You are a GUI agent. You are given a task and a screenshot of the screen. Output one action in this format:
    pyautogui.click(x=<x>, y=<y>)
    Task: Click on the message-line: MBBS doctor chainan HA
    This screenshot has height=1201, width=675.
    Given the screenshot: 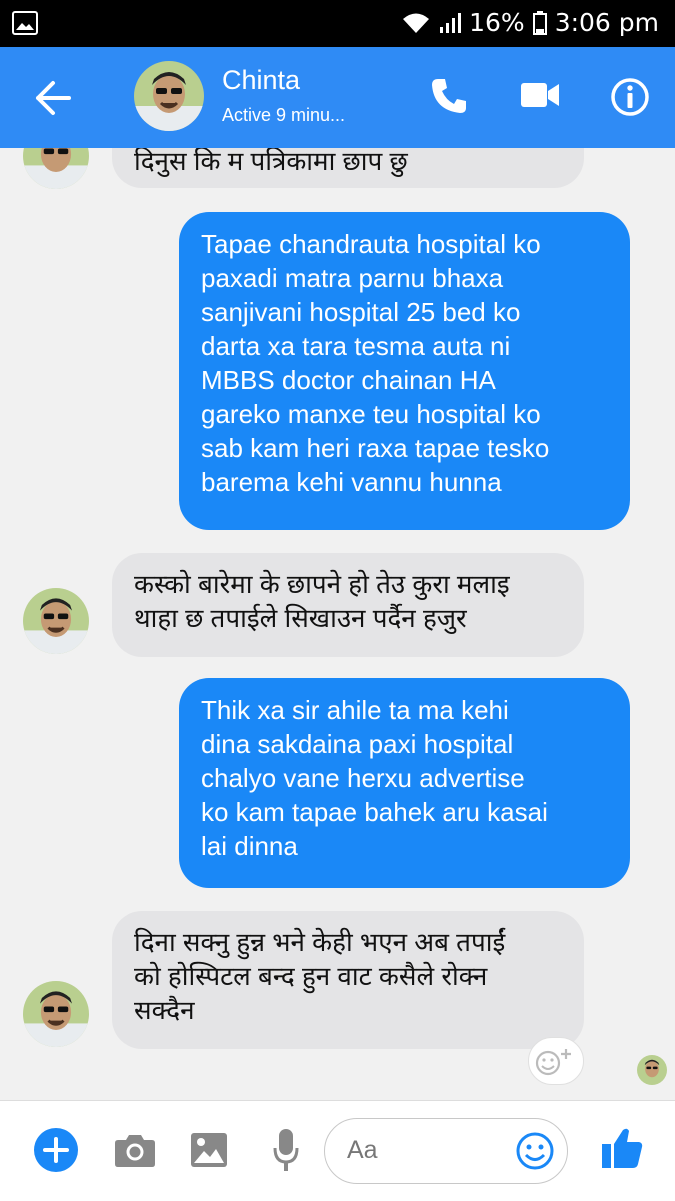 What is the action you would take?
    pyautogui.click(x=348, y=380)
    